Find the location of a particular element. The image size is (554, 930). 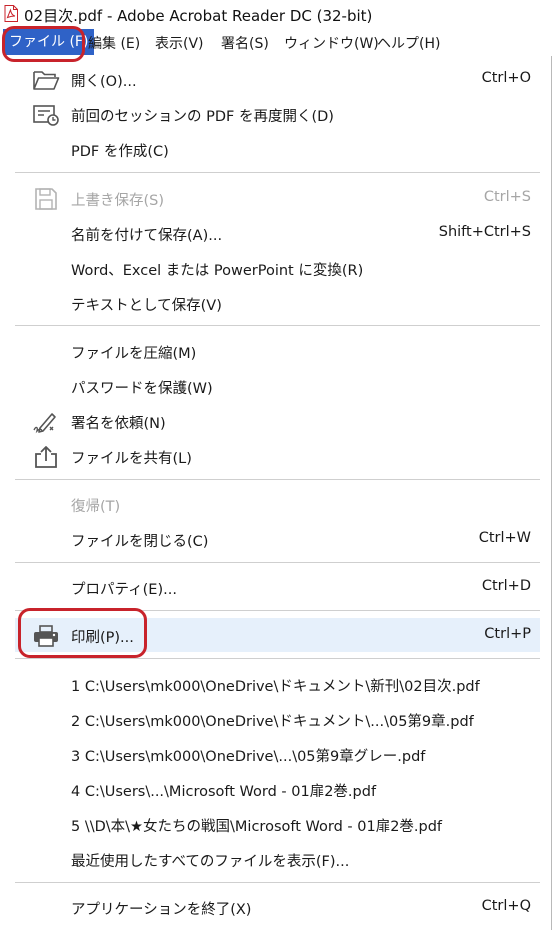

folder-open-icon is located at coordinates (46, 80).